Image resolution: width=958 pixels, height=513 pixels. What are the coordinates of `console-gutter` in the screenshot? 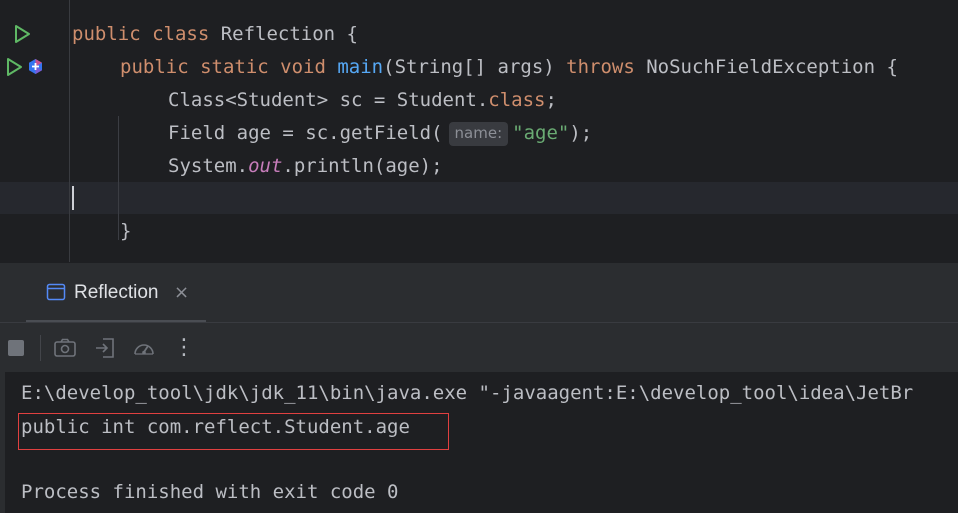 It's located at (2, 442).